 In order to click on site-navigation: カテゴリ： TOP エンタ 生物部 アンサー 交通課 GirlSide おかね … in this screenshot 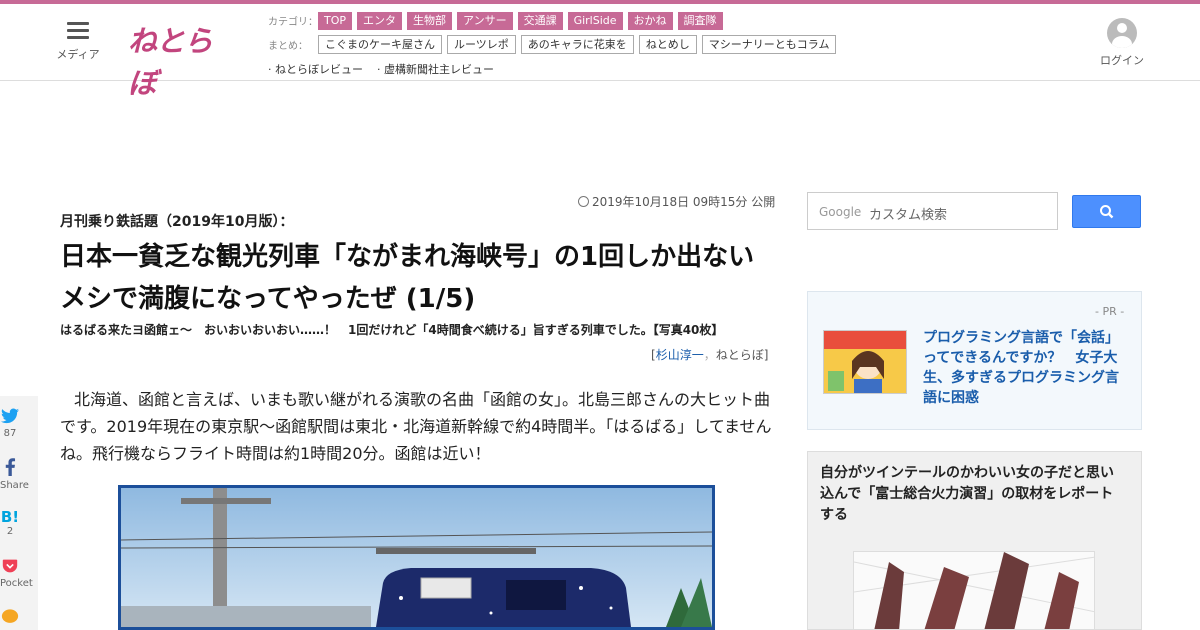, I will do `click(554, 46)`.